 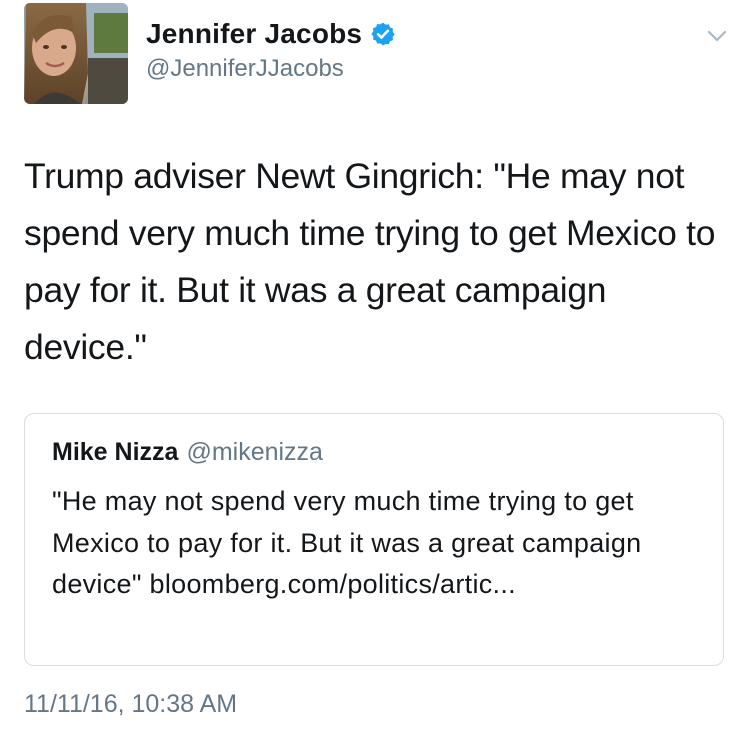 I want to click on quoted-tweet-header: Mike Nizza @mikenizza, so click(x=187, y=452).